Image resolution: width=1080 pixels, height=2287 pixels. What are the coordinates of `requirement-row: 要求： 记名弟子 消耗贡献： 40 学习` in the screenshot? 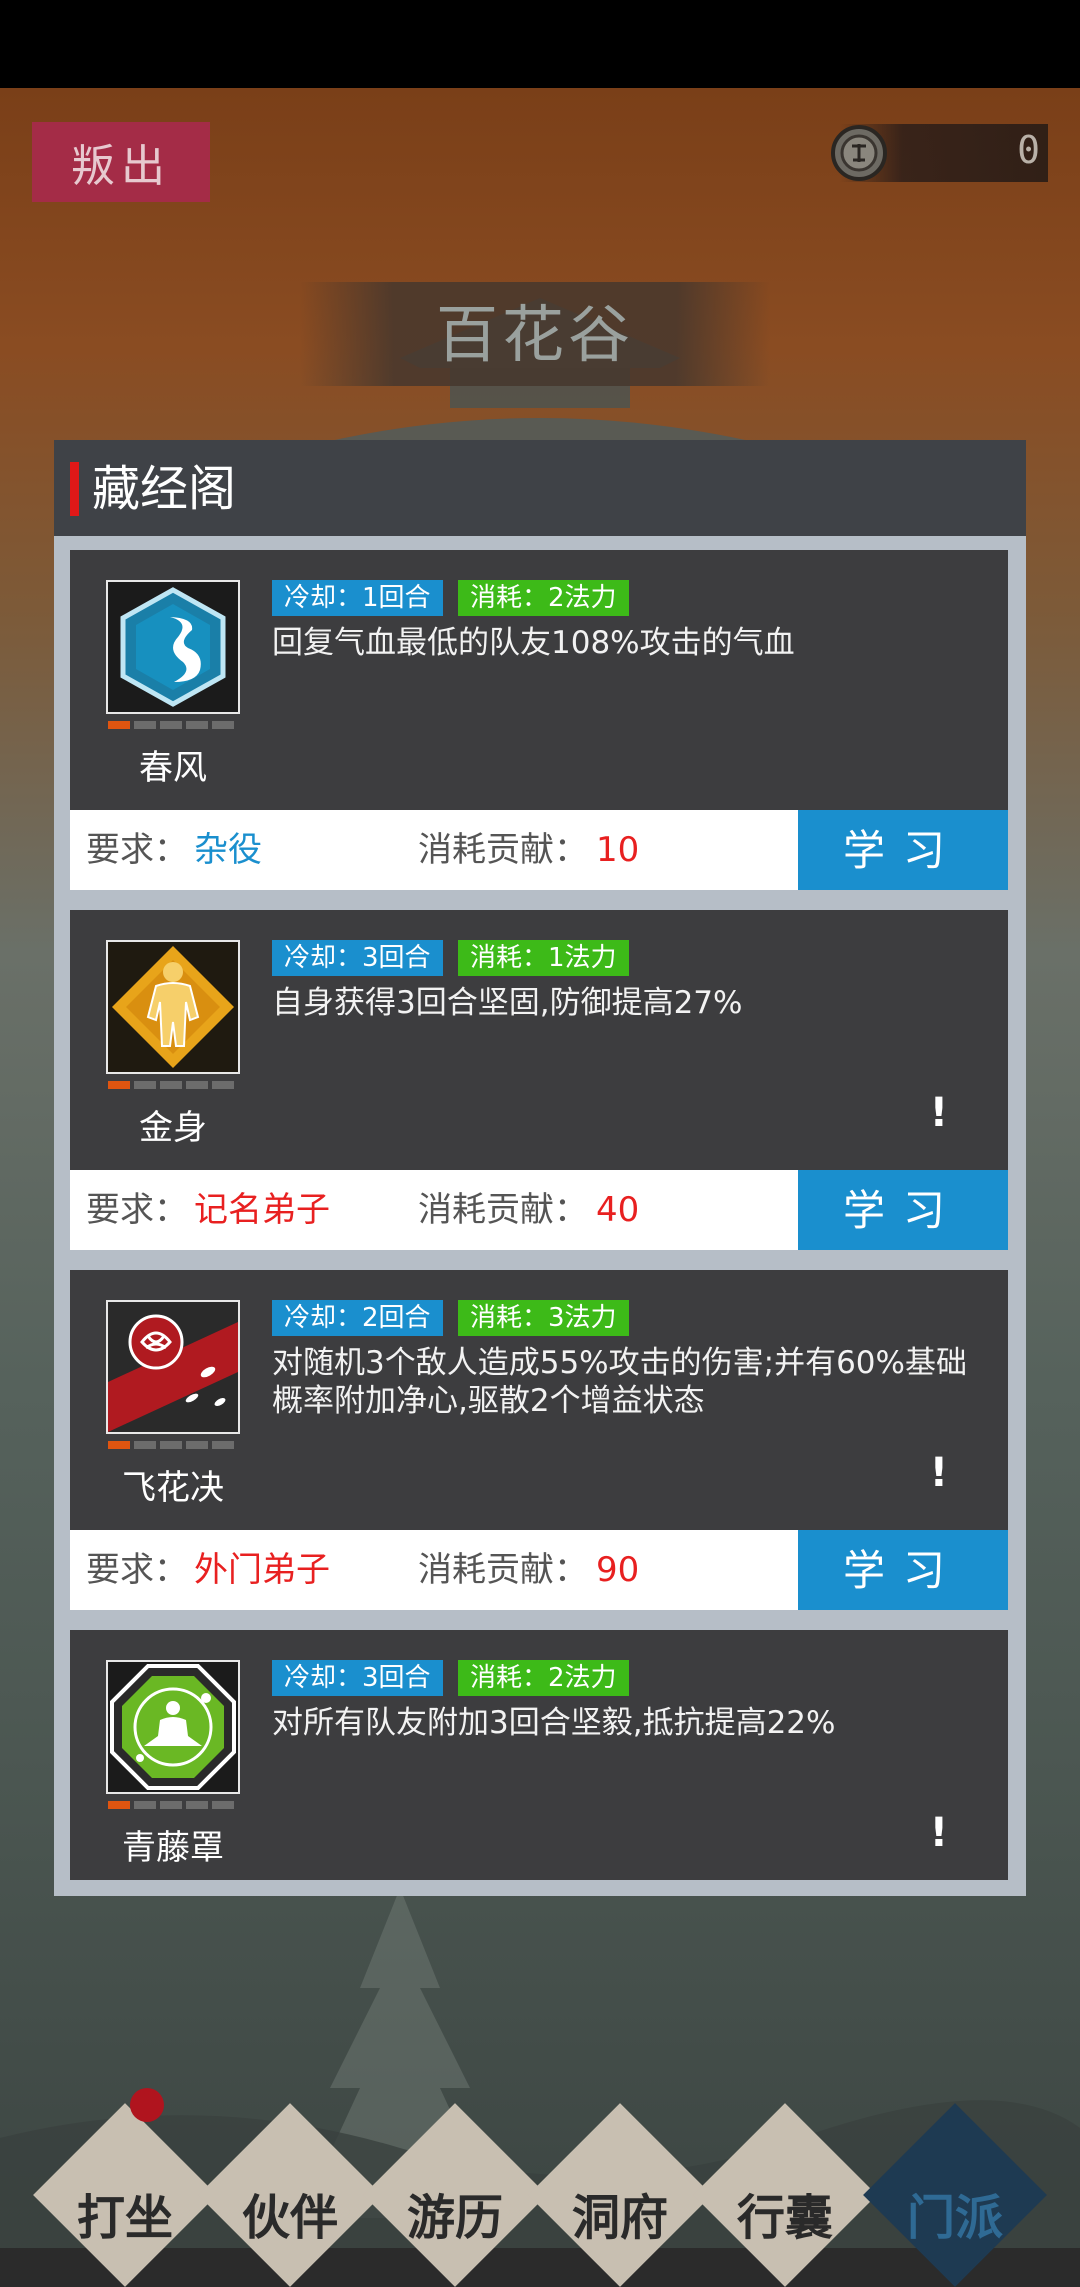 It's located at (539, 1210).